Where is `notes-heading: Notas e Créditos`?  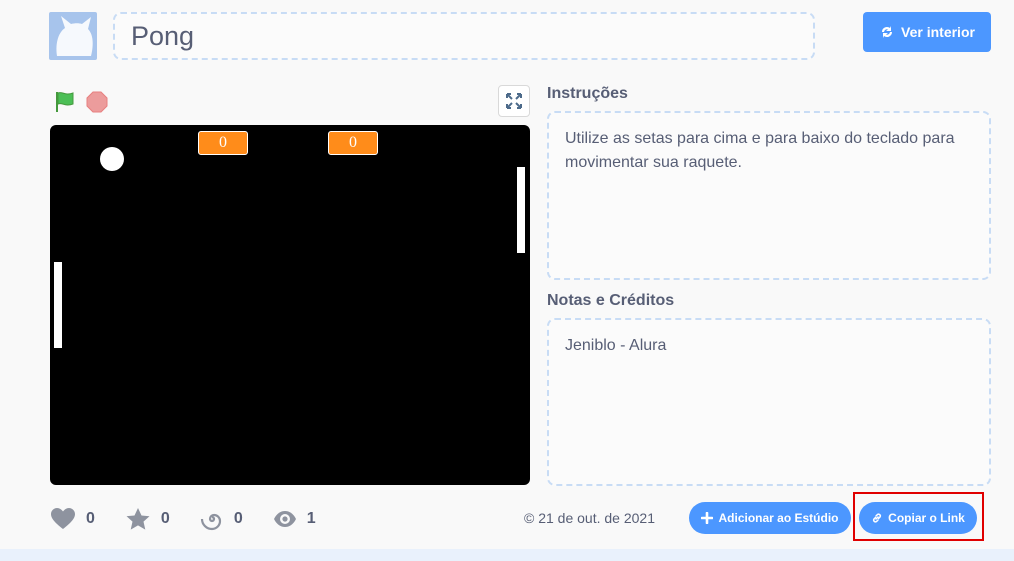
notes-heading: Notas e Créditos is located at coordinates (611, 300).